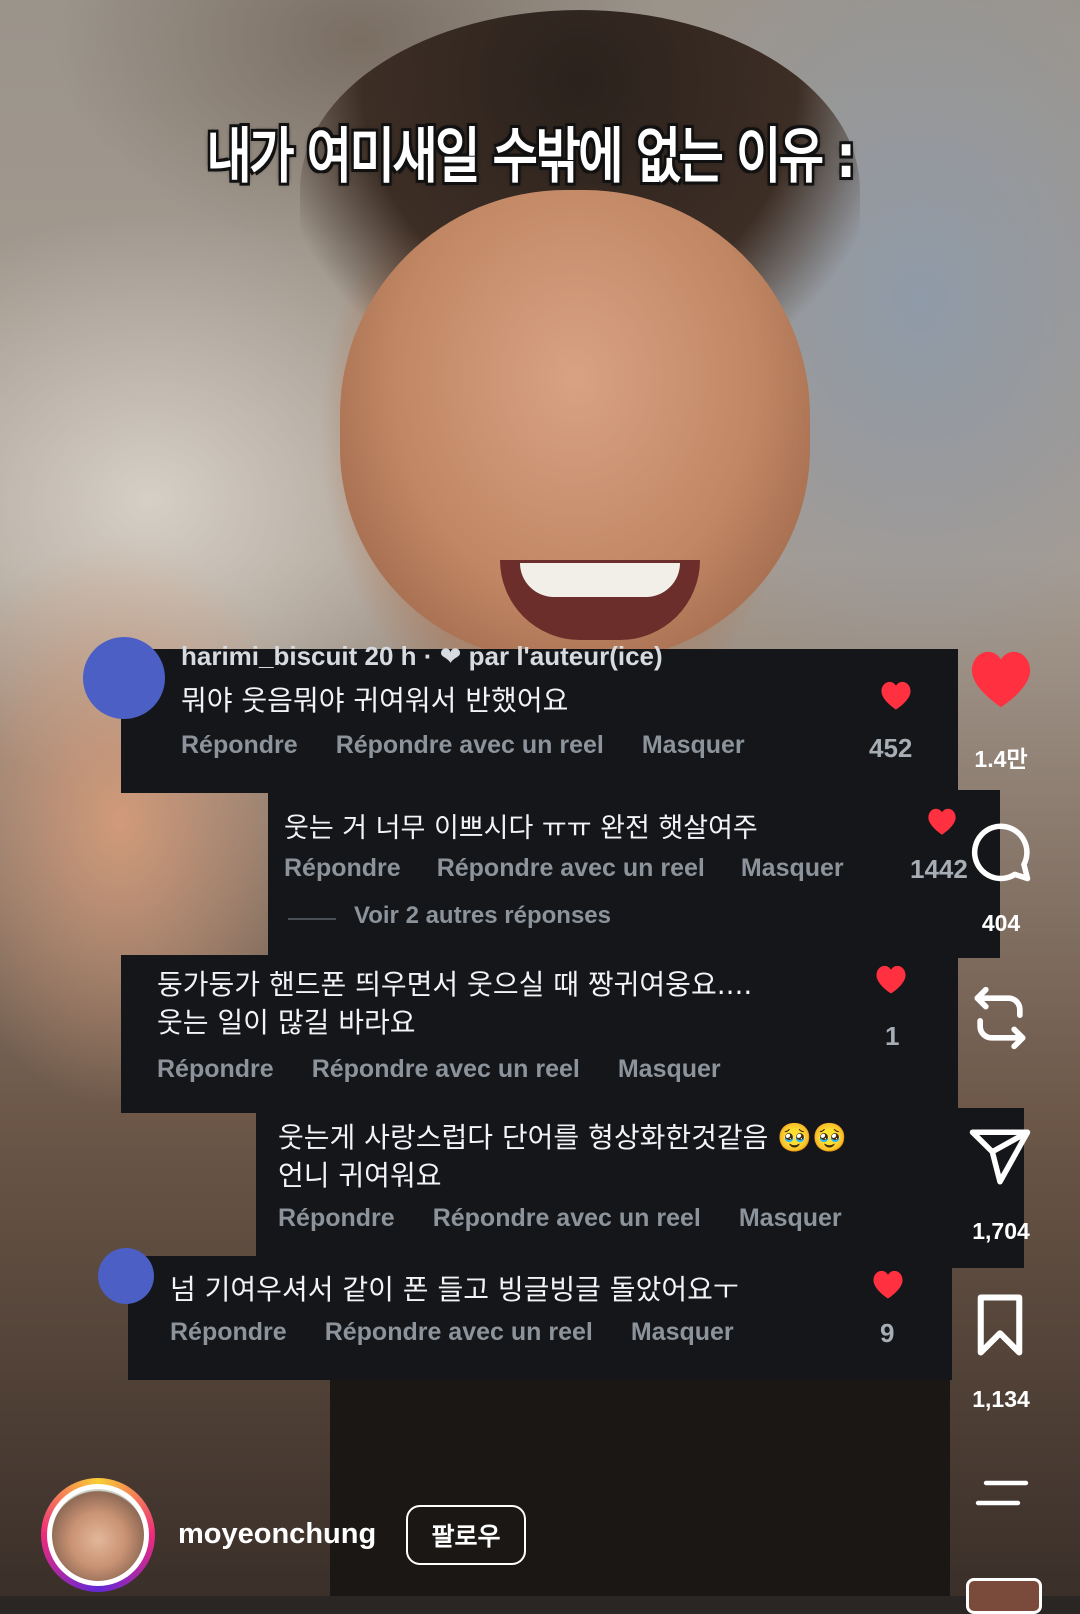  Describe the element at coordinates (482, 916) in the screenshot. I see `view-more-replies-button: Voir 2 autres réponses` at that location.